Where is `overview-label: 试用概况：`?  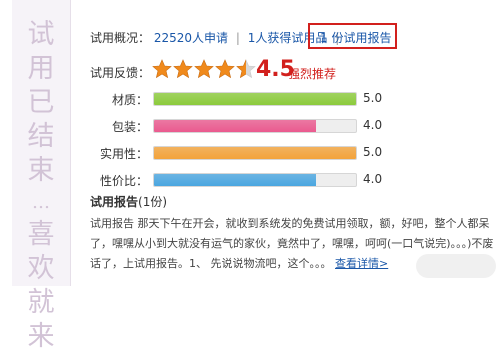
overview-label: 试用概况： is located at coordinates (120, 38).